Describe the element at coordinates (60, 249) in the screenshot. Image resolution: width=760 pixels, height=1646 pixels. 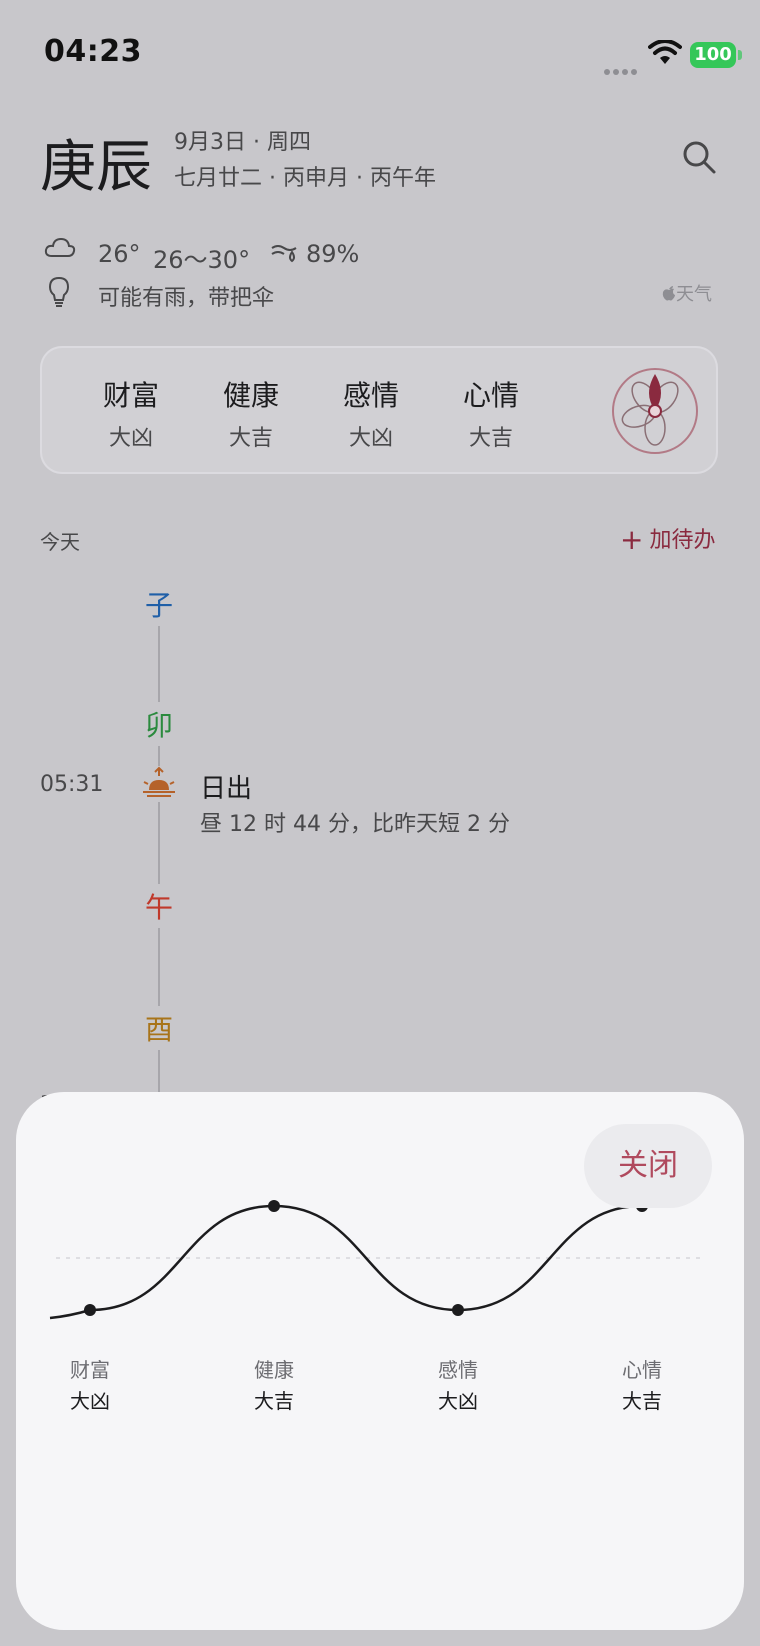
I see `cloud-icon` at that location.